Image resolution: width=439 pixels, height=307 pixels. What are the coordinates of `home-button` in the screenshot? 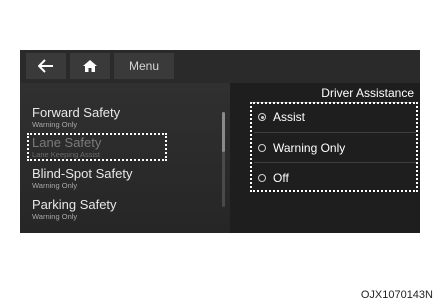 It's located at (90, 66).